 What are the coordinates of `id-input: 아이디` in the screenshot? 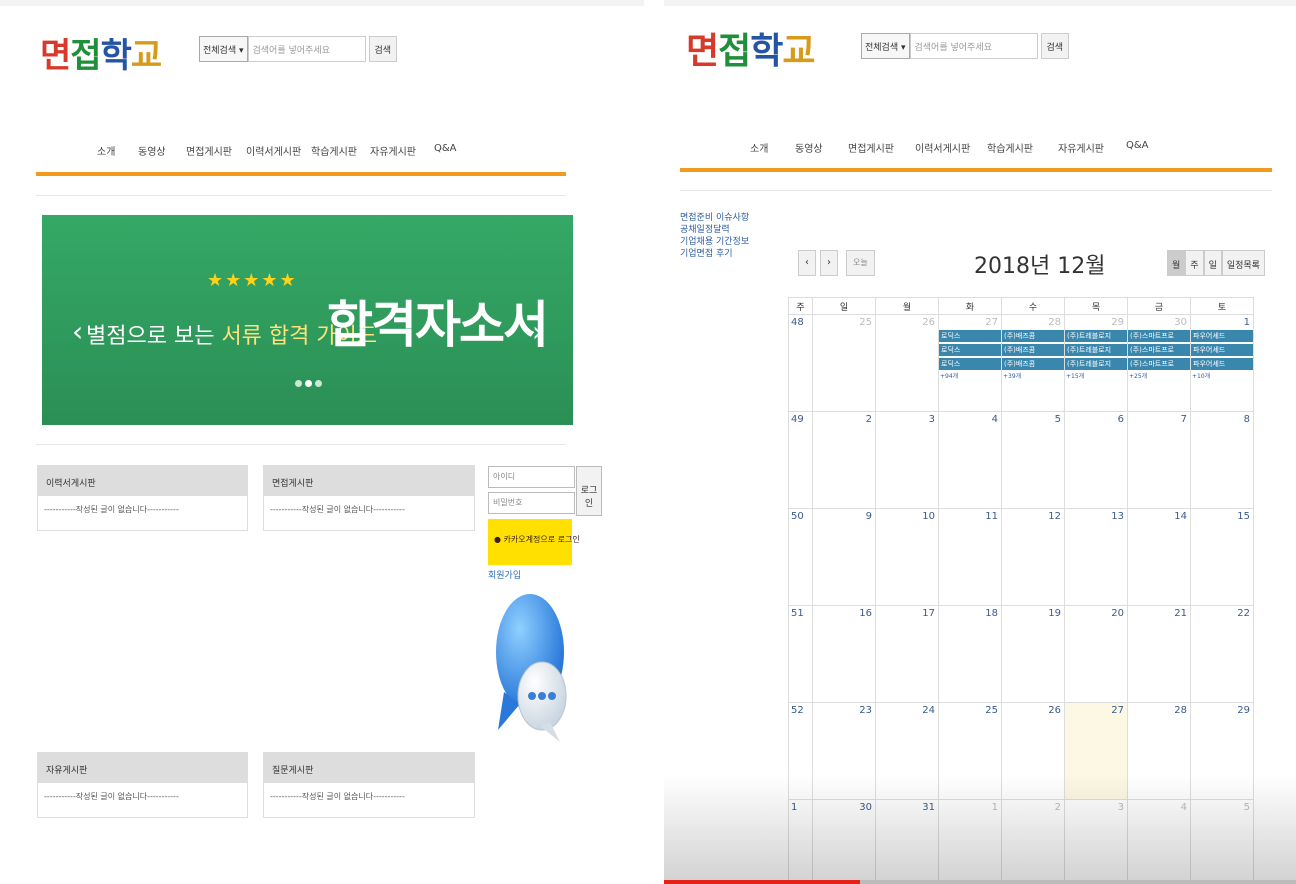 It's located at (531, 477).